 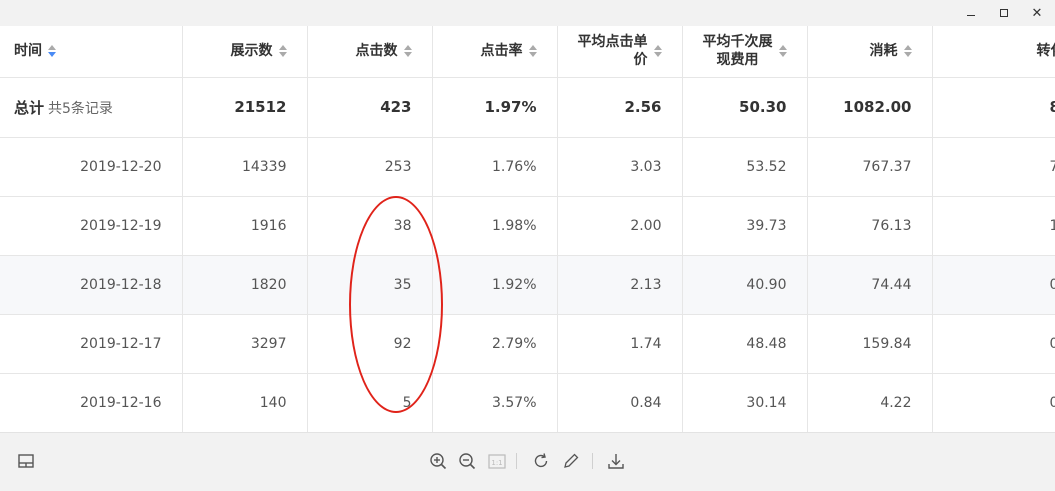 What do you see at coordinates (620, 402) in the screenshot?
I see `table-cell: 0.84` at bounding box center [620, 402].